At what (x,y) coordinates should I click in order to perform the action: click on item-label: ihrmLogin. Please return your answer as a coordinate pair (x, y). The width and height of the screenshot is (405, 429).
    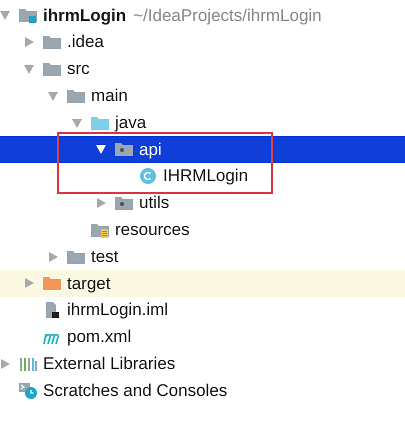
    Looking at the image, I should click on (84, 15).